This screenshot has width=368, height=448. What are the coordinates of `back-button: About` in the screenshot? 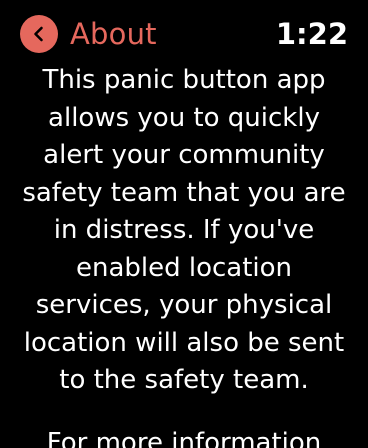 It's located at (88, 34).